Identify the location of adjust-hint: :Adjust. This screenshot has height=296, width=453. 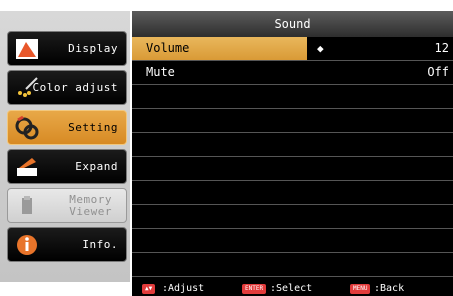
(183, 288).